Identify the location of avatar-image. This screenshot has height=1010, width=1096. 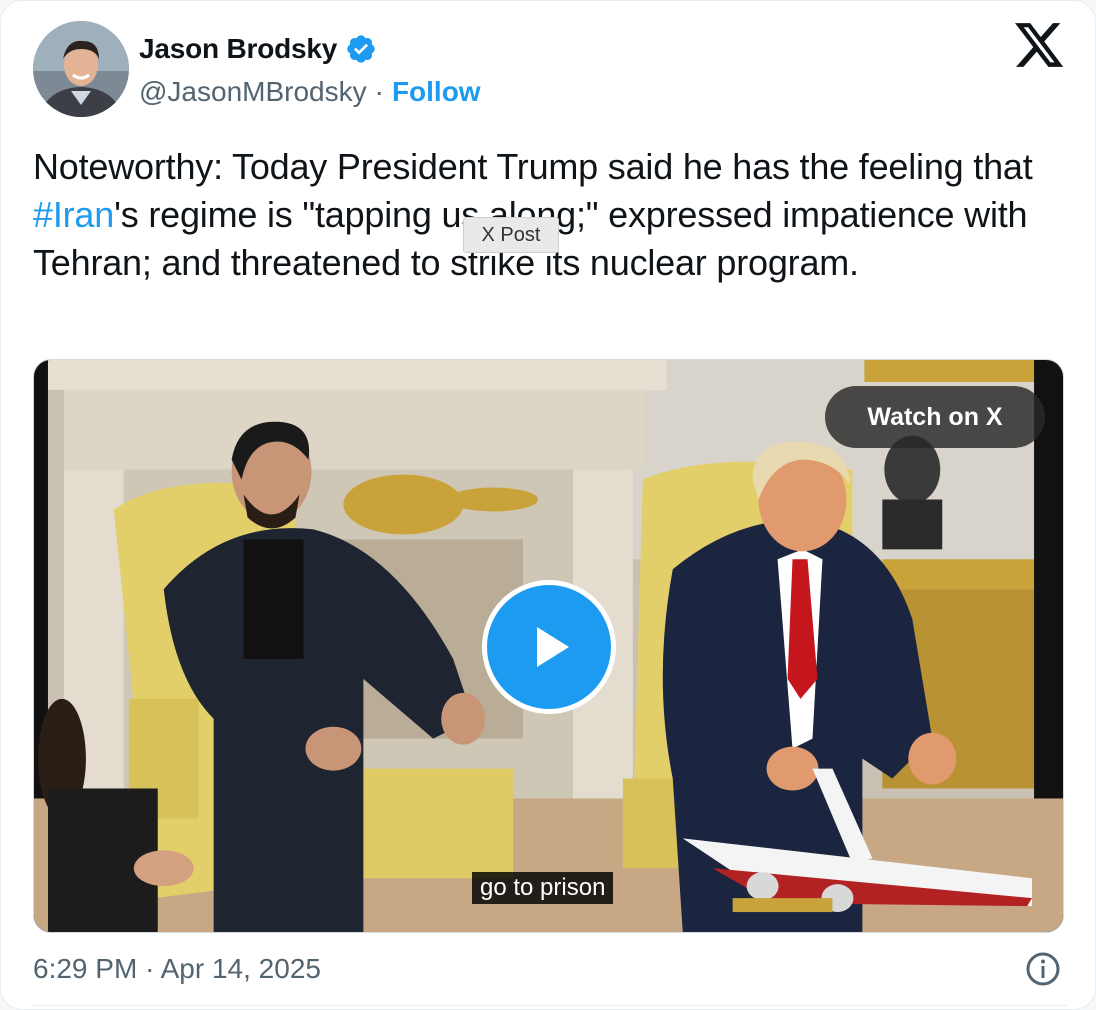
(81, 69).